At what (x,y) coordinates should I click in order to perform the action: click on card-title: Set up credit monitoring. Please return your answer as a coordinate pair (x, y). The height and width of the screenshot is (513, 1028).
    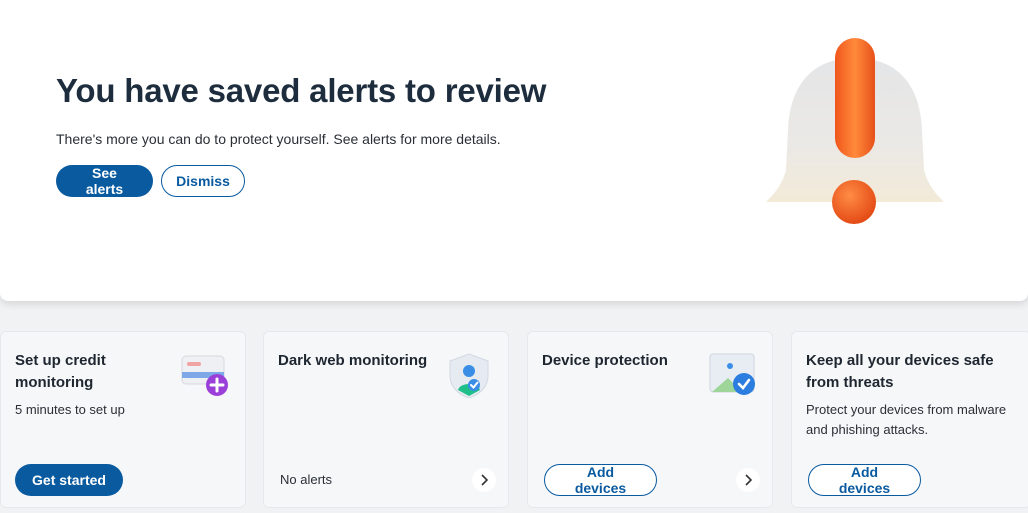
    Looking at the image, I should click on (60, 371).